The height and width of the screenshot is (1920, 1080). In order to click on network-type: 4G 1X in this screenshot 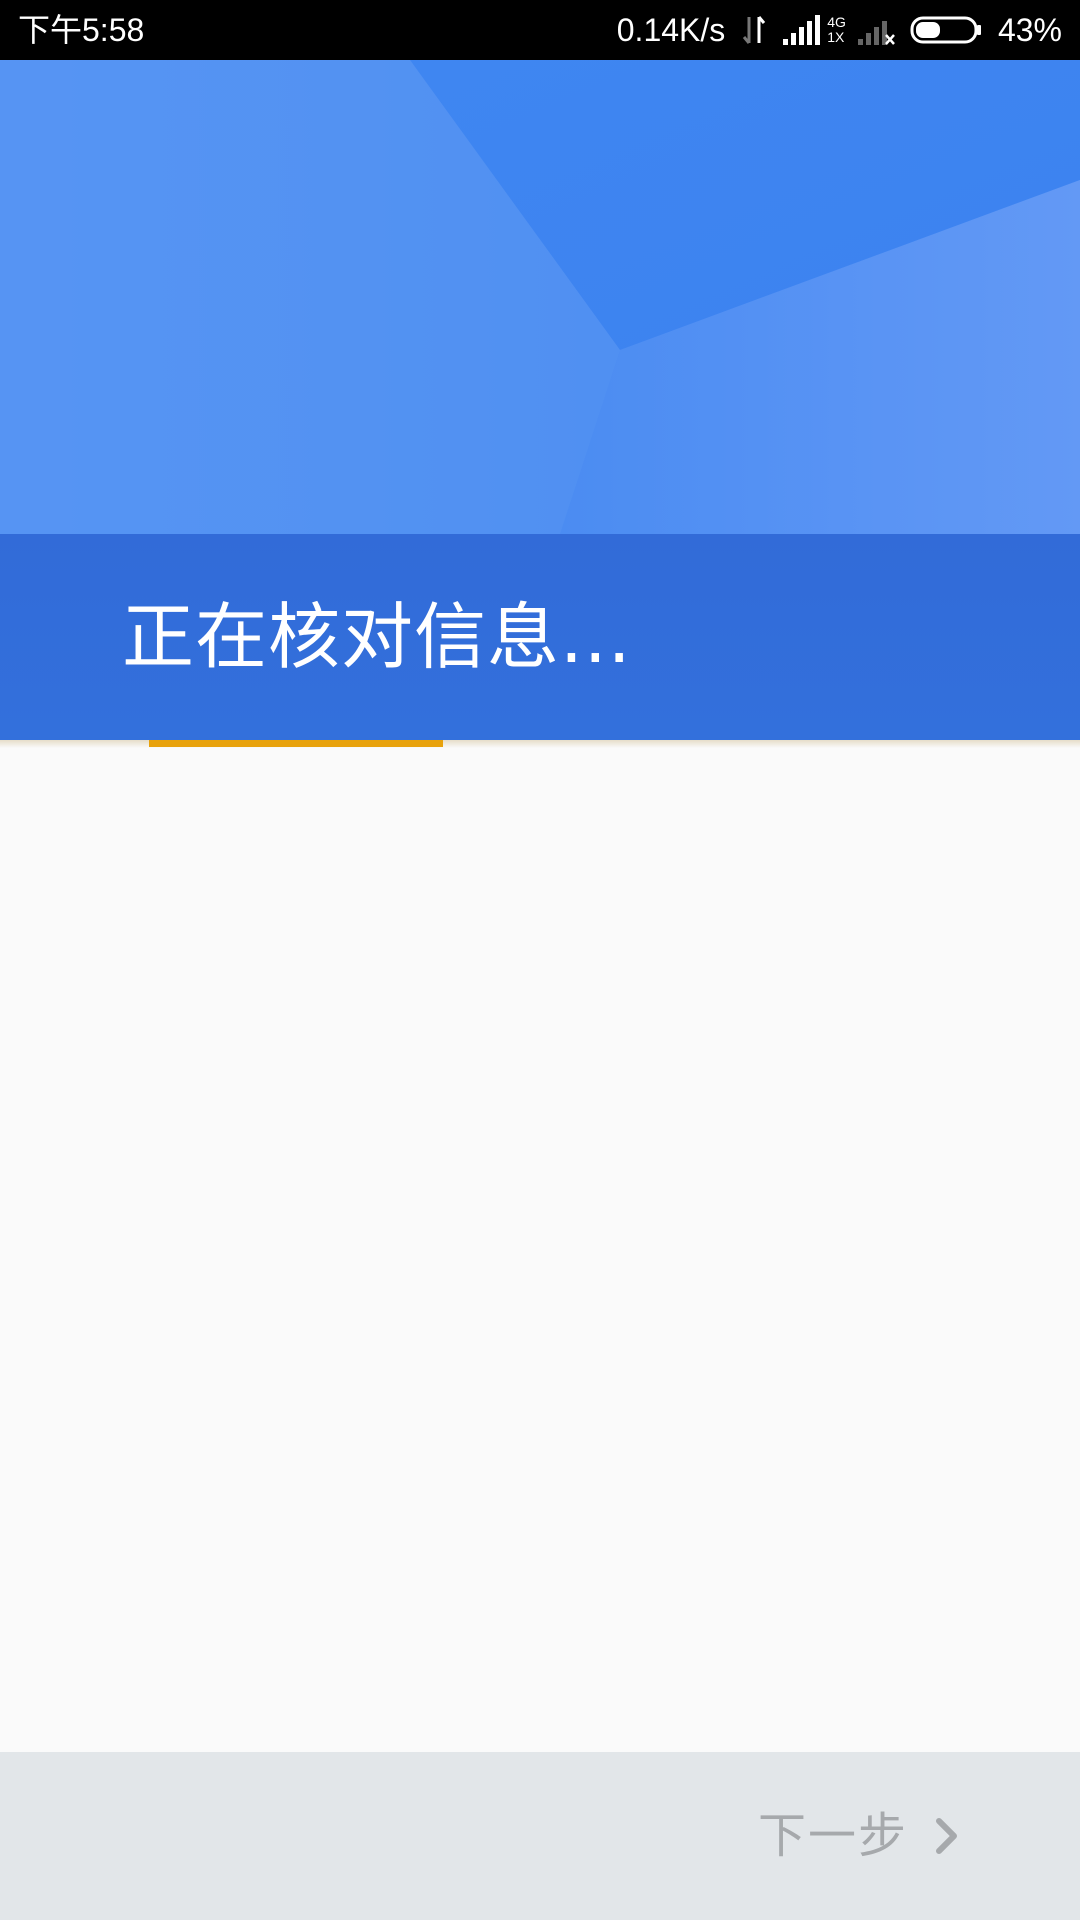, I will do `click(836, 30)`.